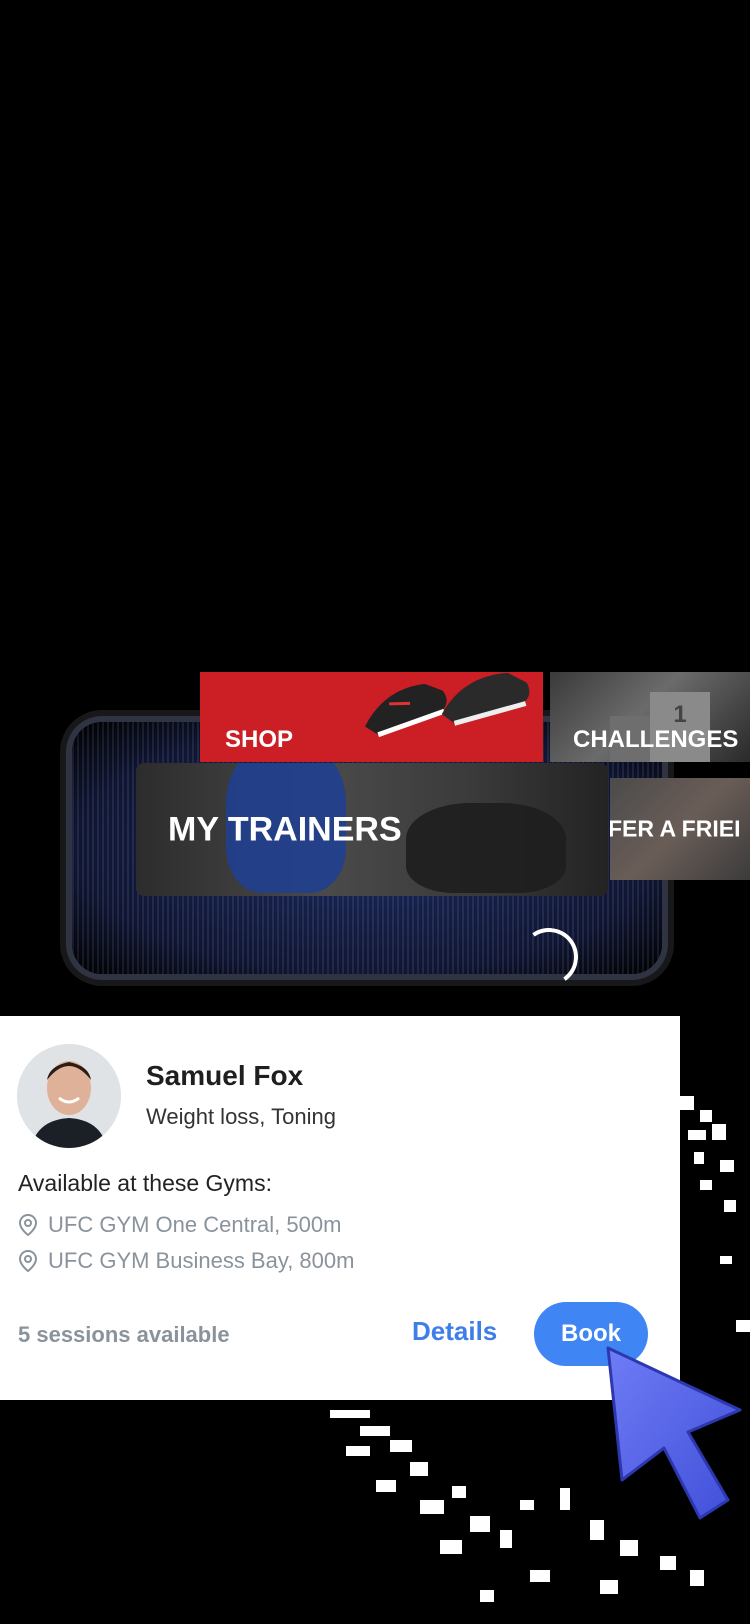  I want to click on client-figure-image, so click(486, 848).